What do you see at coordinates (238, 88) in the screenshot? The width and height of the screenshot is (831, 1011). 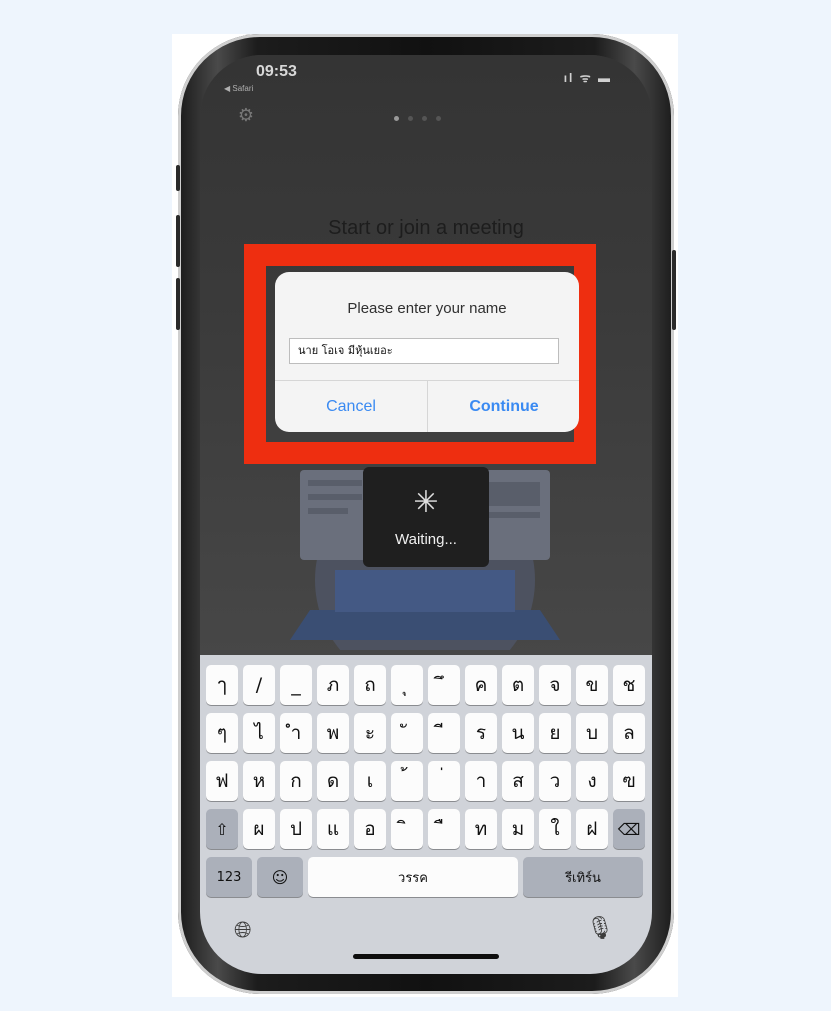 I see `back-to-safari-link: ◀ Safari` at bounding box center [238, 88].